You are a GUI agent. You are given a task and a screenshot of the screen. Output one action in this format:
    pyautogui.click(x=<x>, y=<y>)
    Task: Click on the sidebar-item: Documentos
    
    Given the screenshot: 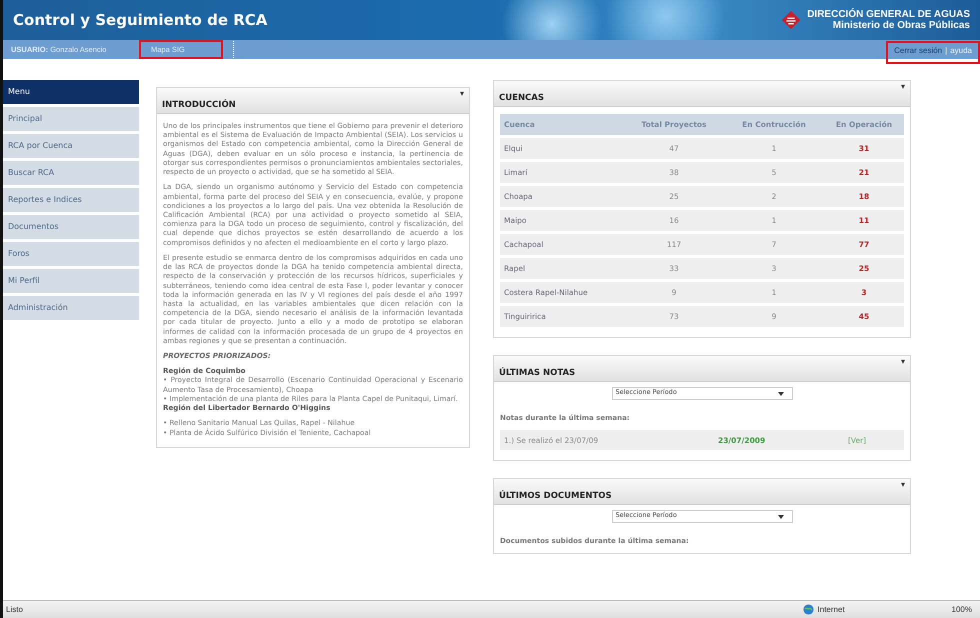 What is the action you would take?
    pyautogui.click(x=71, y=227)
    